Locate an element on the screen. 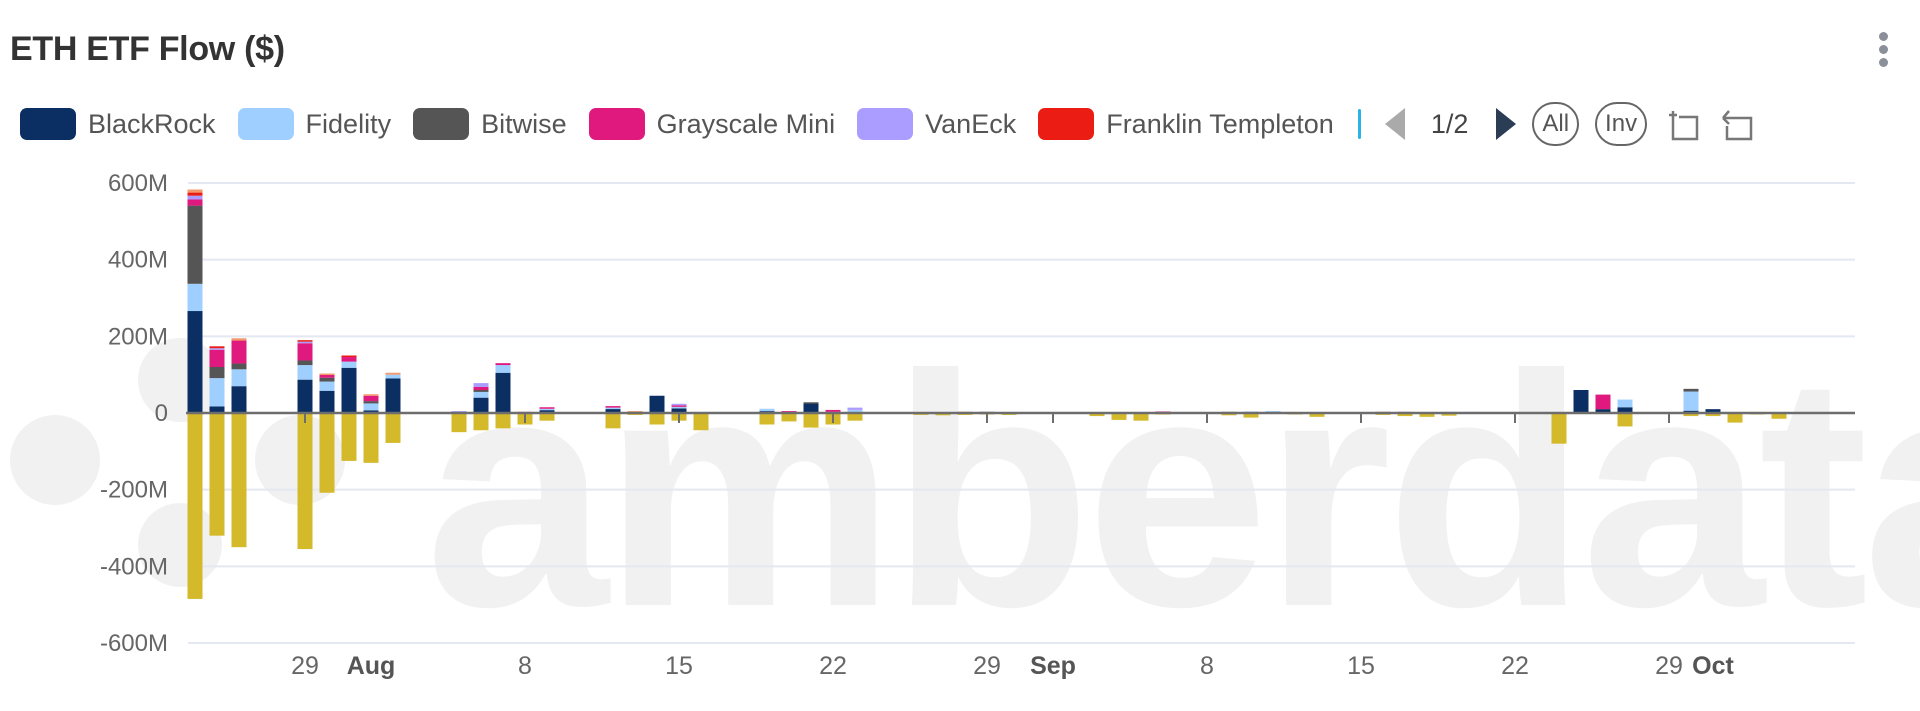 The width and height of the screenshot is (1920, 711). legend-item-blackrock: BlackRock is located at coordinates (118, 124).